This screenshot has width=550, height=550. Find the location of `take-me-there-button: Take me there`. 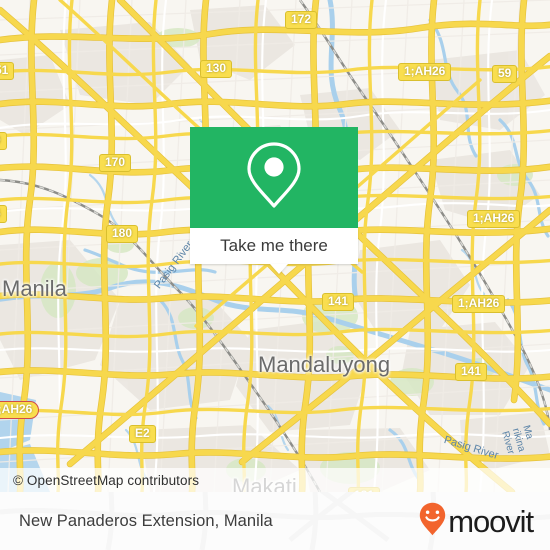

take-me-there-button: Take me there is located at coordinates (274, 246).